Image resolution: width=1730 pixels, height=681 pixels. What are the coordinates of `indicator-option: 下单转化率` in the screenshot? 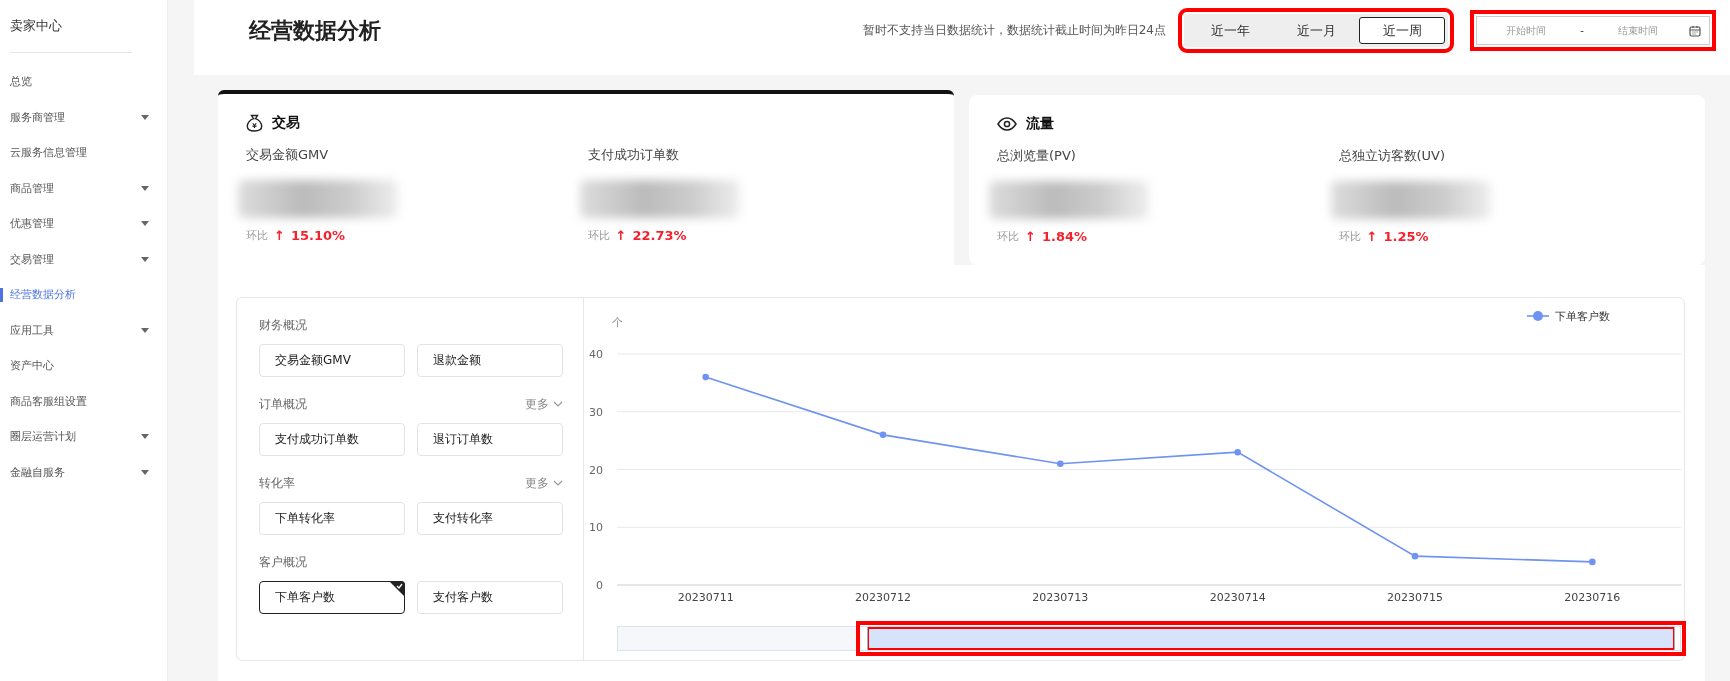 It's located at (332, 518).